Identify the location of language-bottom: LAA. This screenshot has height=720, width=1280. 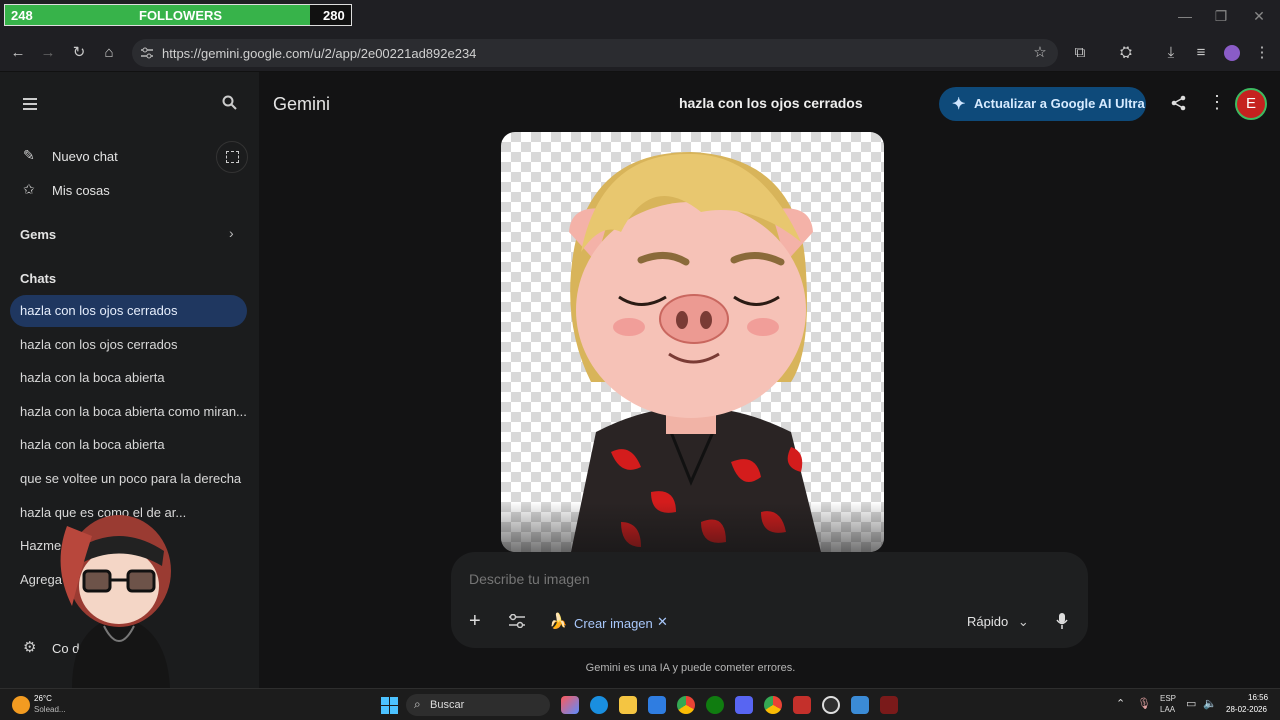
(1167, 709).